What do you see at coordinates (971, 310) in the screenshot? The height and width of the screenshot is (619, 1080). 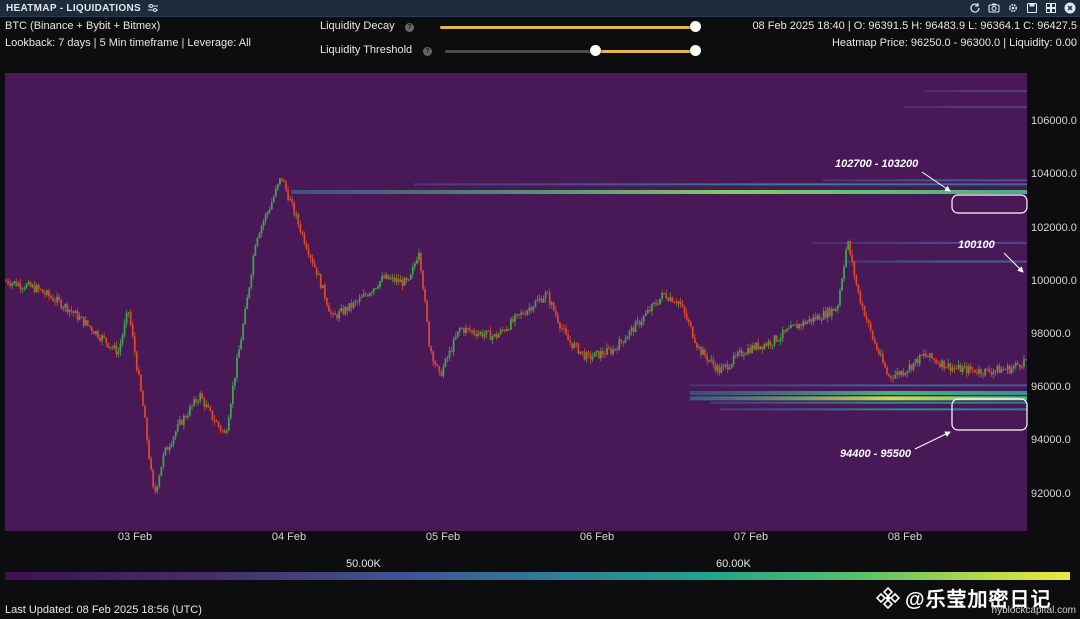 I see `annotation-overlay` at bounding box center [971, 310].